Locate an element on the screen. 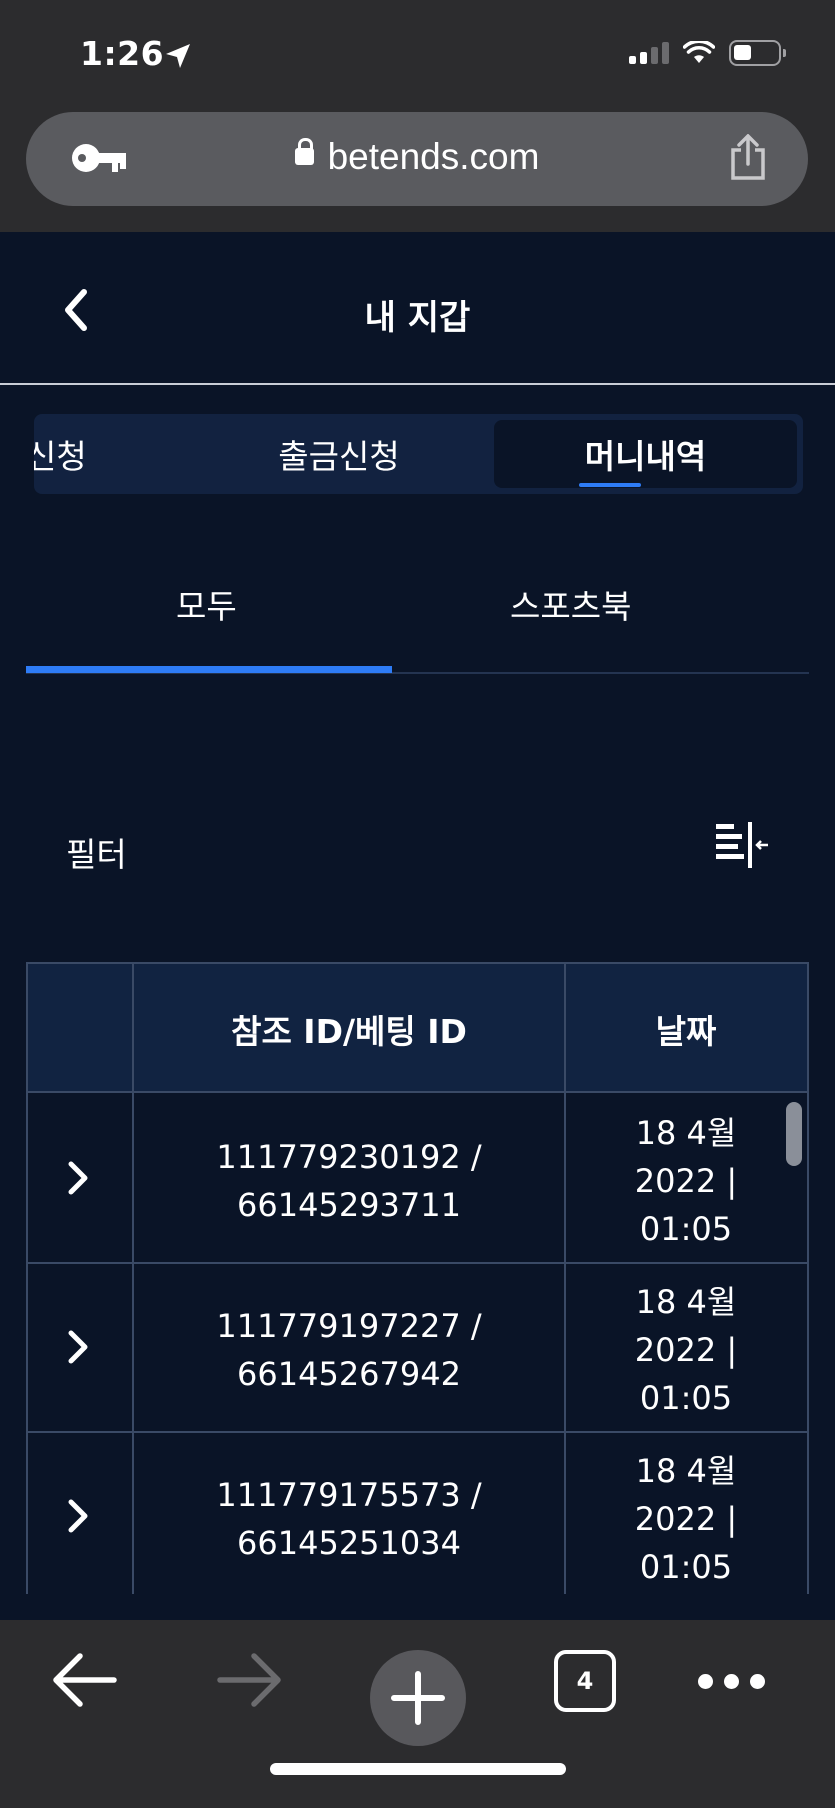 Image resolution: width=835 pixels, height=1808 pixels. browser-toolbar: 4 is located at coordinates (417, 1714).